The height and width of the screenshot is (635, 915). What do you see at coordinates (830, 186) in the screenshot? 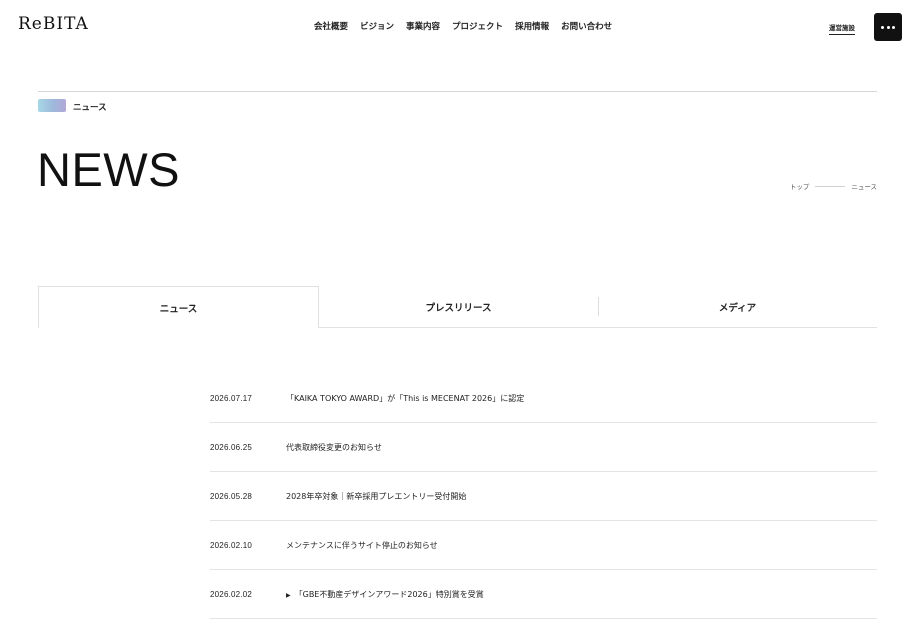
I see `breadcrumb-separator` at bounding box center [830, 186].